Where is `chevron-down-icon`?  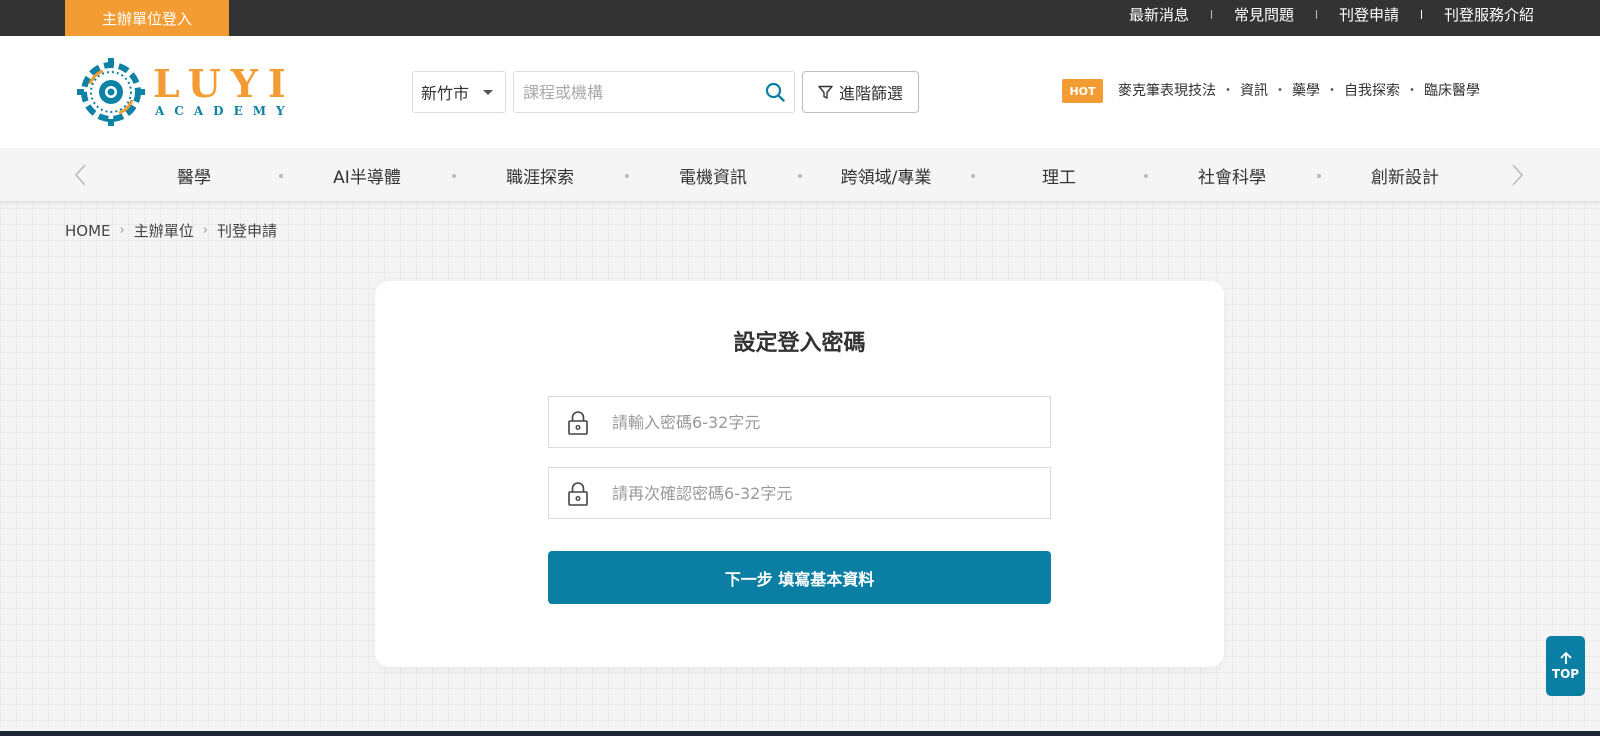 chevron-down-icon is located at coordinates (488, 92).